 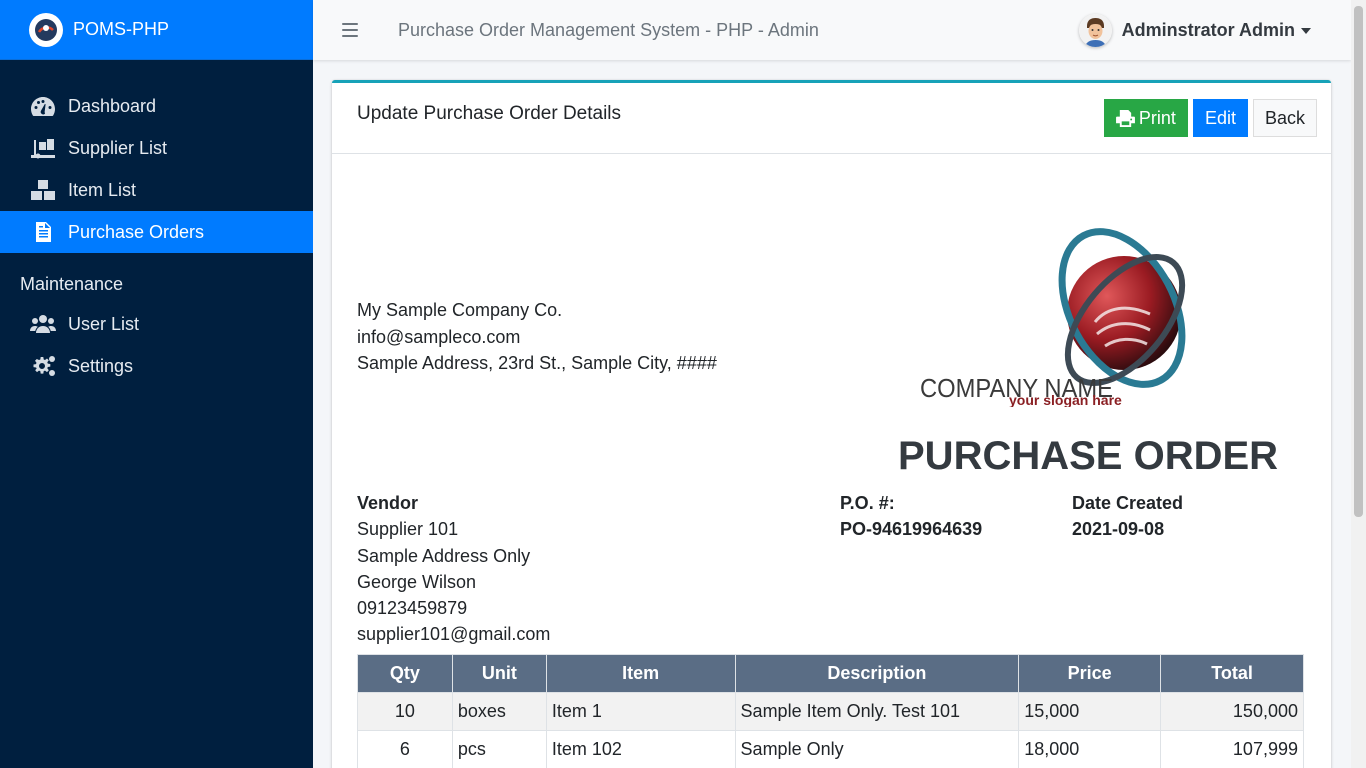 I want to click on cell-description: Sample Only, so click(x=877, y=749).